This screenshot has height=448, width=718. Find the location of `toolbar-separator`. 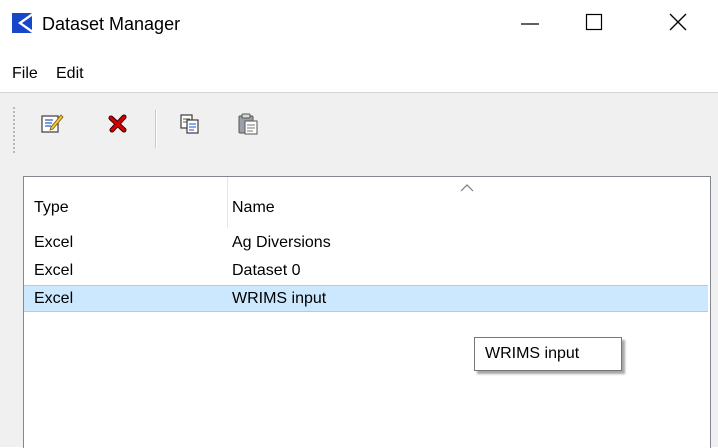

toolbar-separator is located at coordinates (156, 129).